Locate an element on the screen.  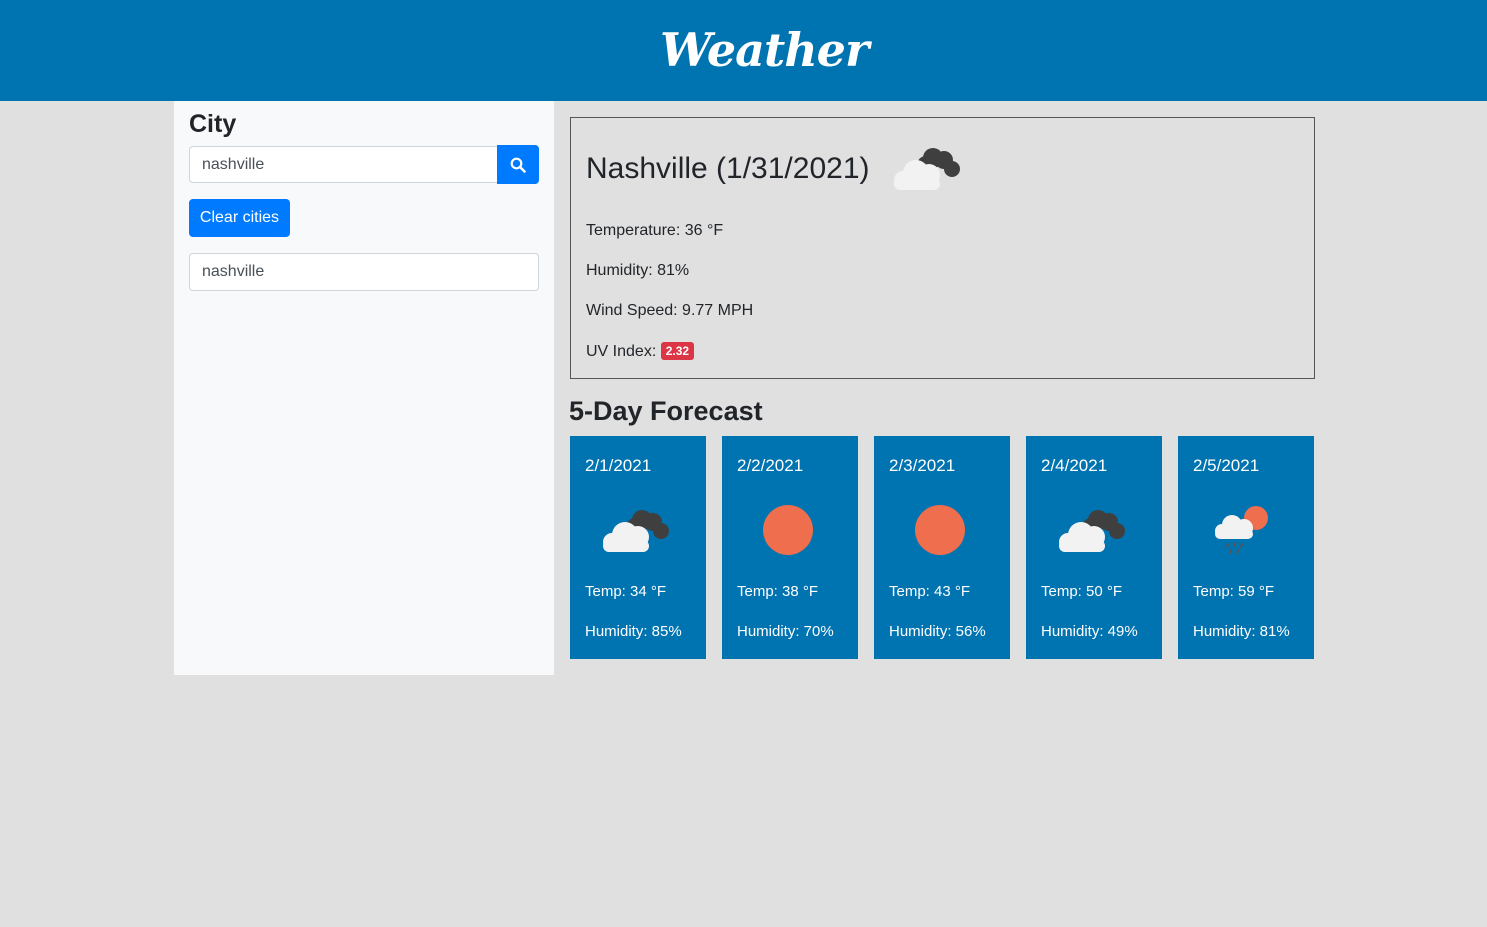
forecast-humidity: Humidity: 81% is located at coordinates (1241, 631).